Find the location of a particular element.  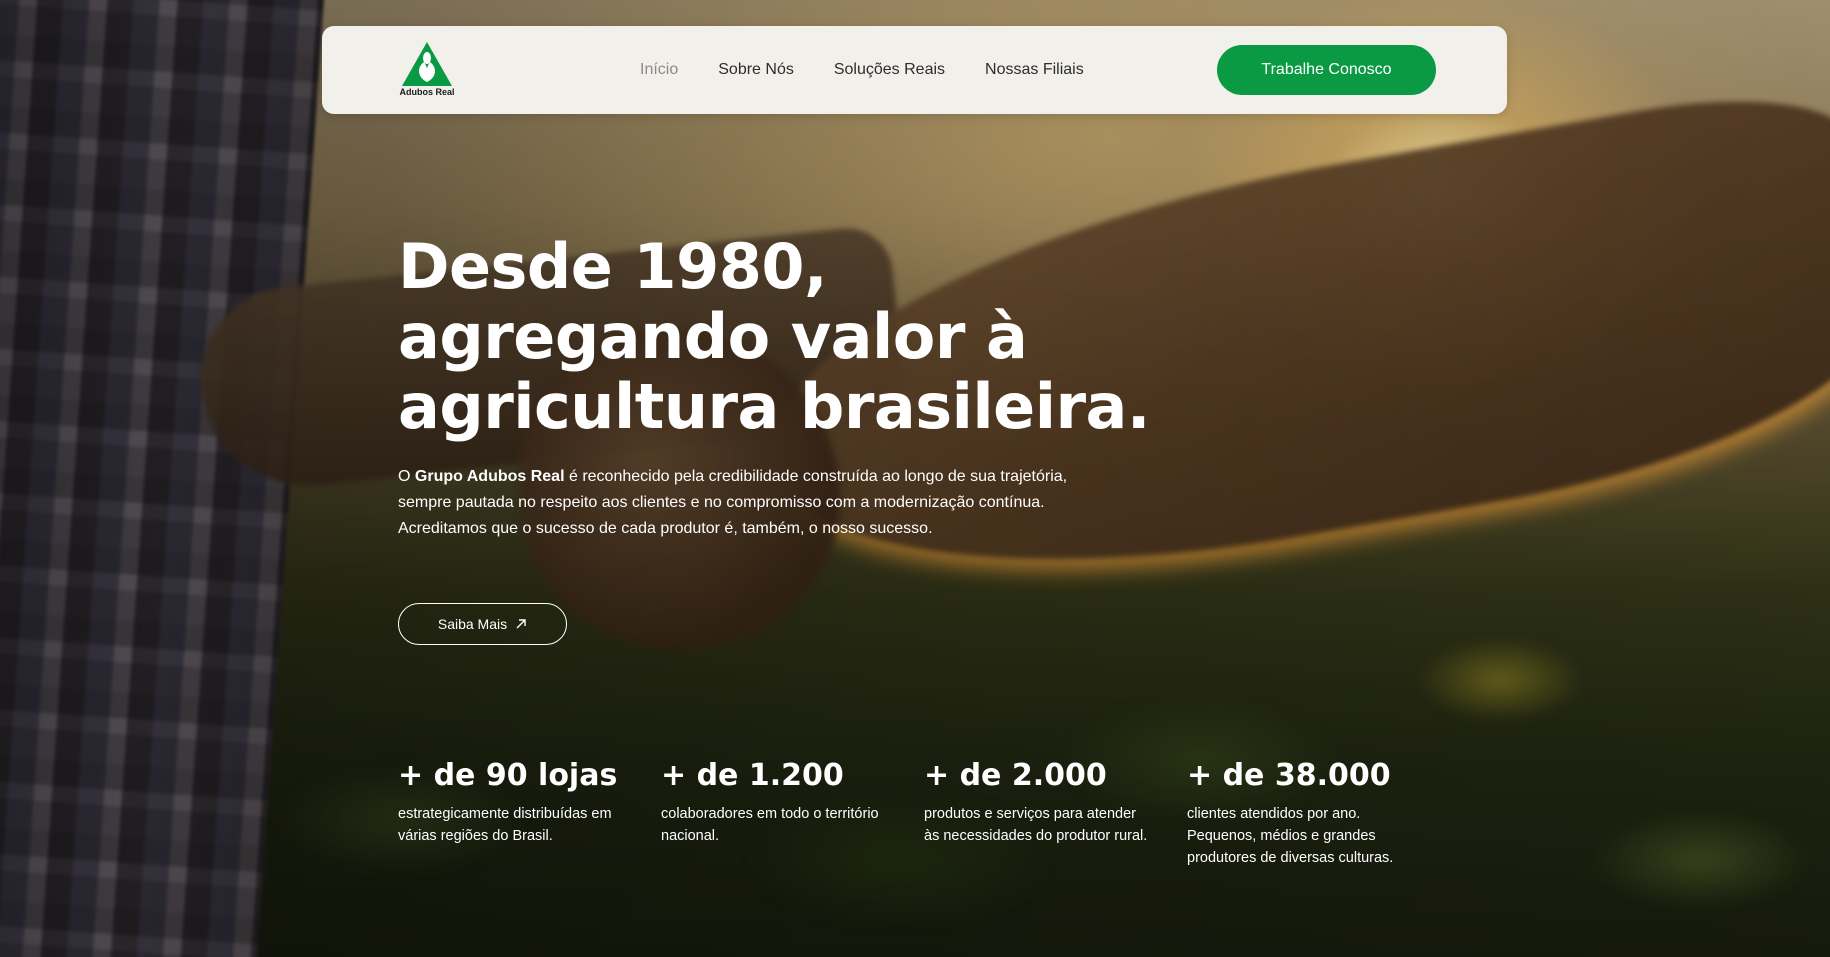

stat-value: + de 90 lojas is located at coordinates (508, 775).